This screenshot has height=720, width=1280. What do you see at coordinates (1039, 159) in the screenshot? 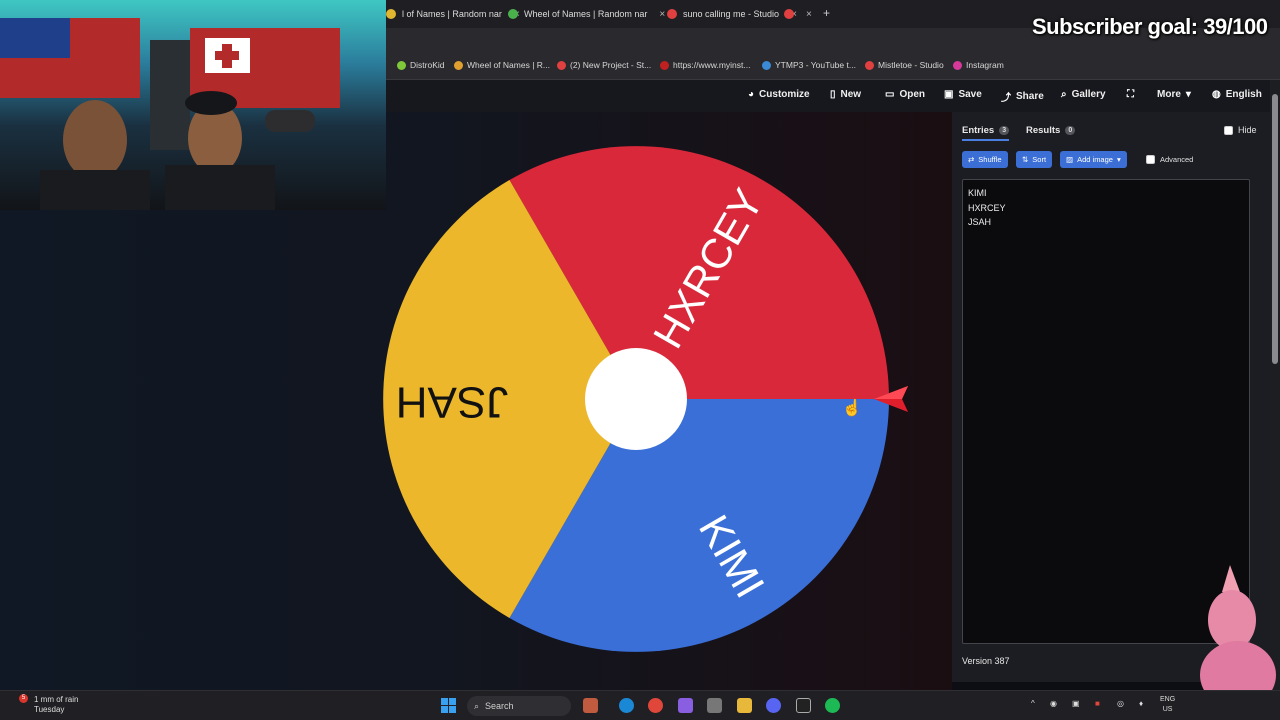
I see `sort-label: Sort` at bounding box center [1039, 159].